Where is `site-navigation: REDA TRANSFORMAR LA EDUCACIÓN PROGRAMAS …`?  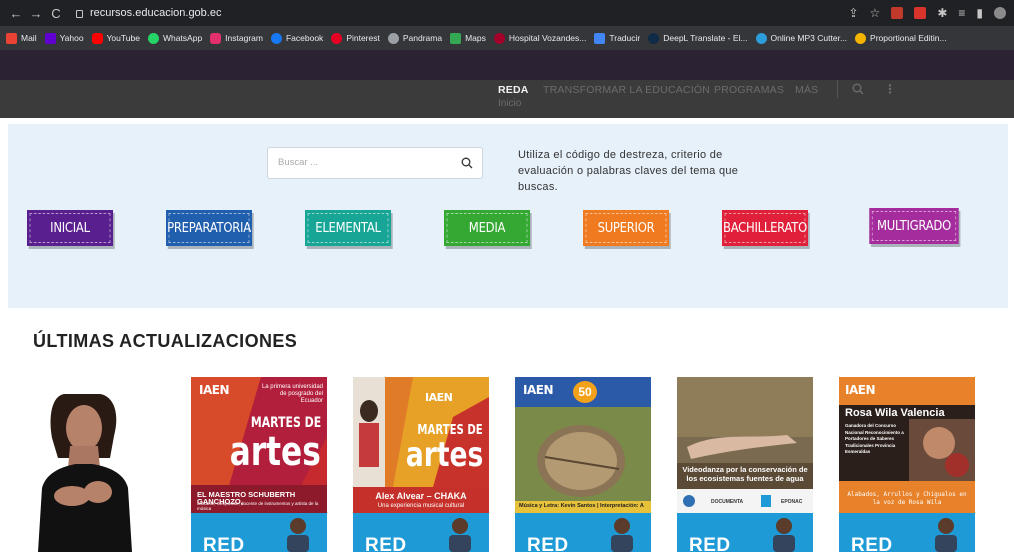 site-navigation: REDA TRANSFORMAR LA EDUCACIÓN PROGRAMAS … is located at coordinates (507, 99).